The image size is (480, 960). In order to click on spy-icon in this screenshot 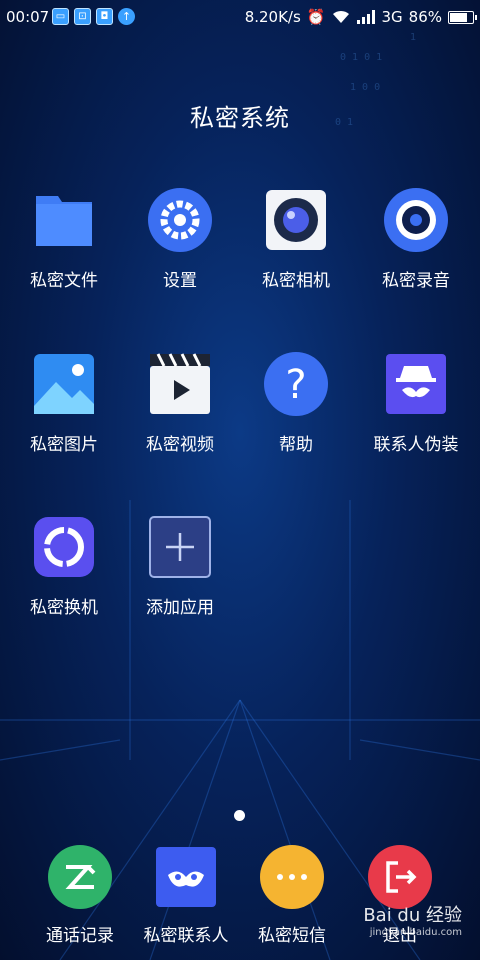, I will do `click(416, 384)`.